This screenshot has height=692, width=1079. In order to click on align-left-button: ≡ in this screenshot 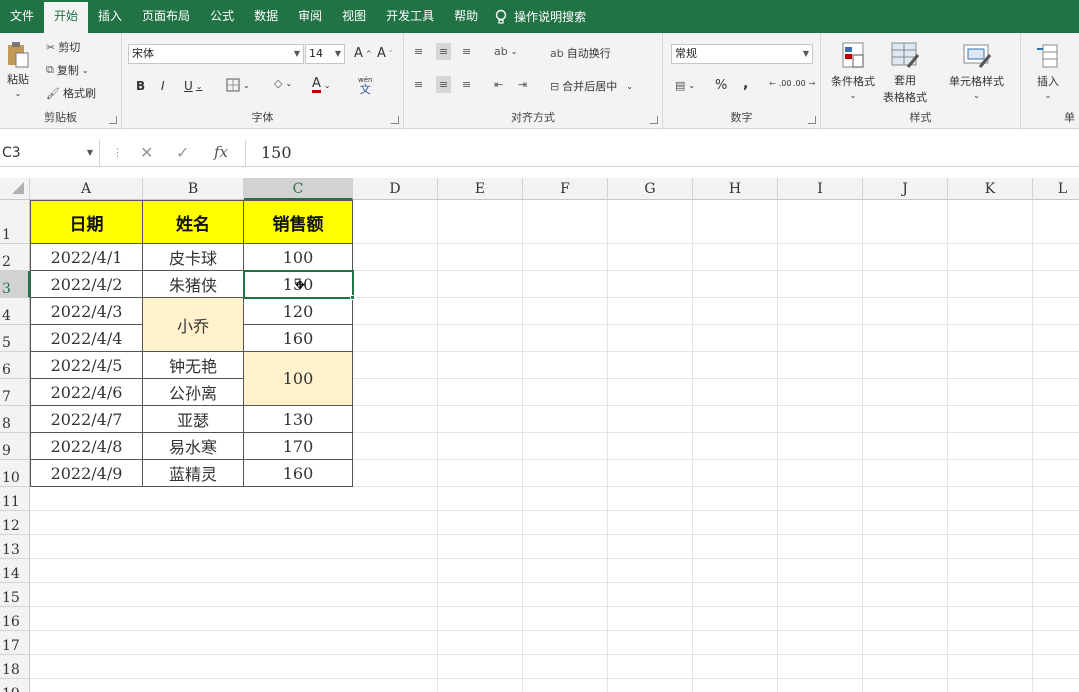, I will do `click(418, 84)`.